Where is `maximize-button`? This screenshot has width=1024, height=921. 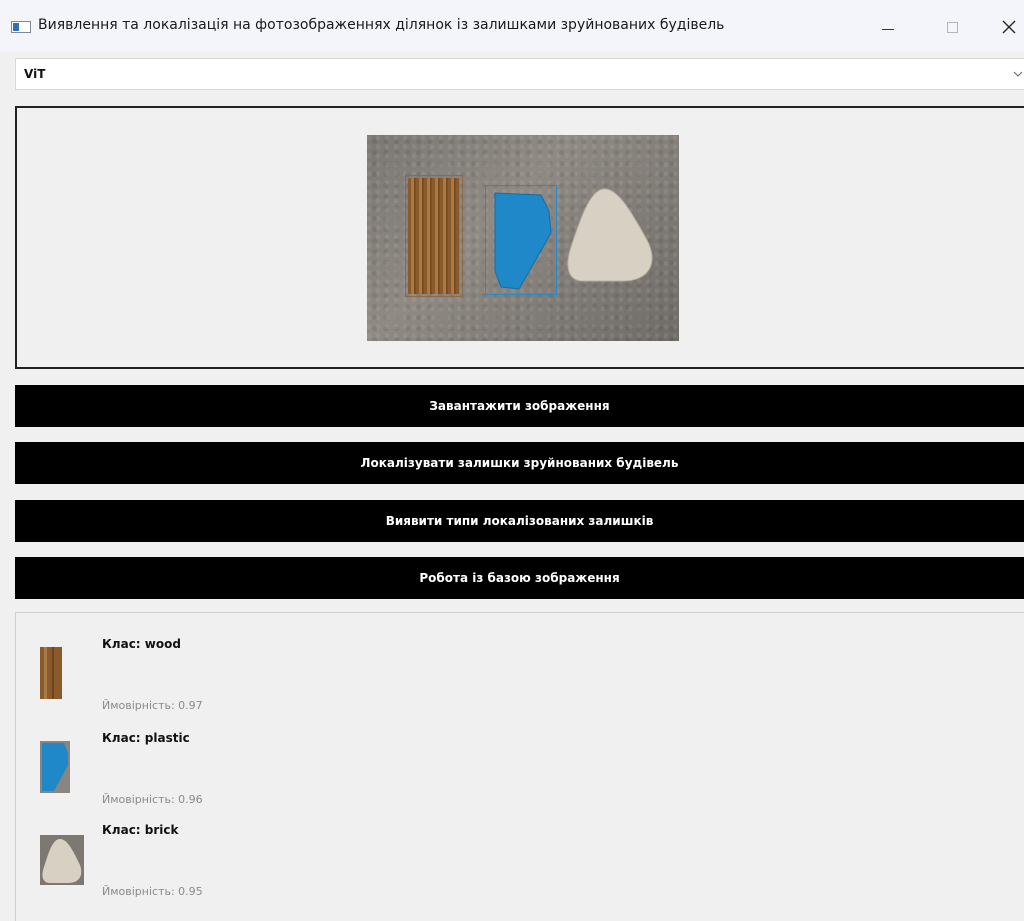 maximize-button is located at coordinates (953, 27).